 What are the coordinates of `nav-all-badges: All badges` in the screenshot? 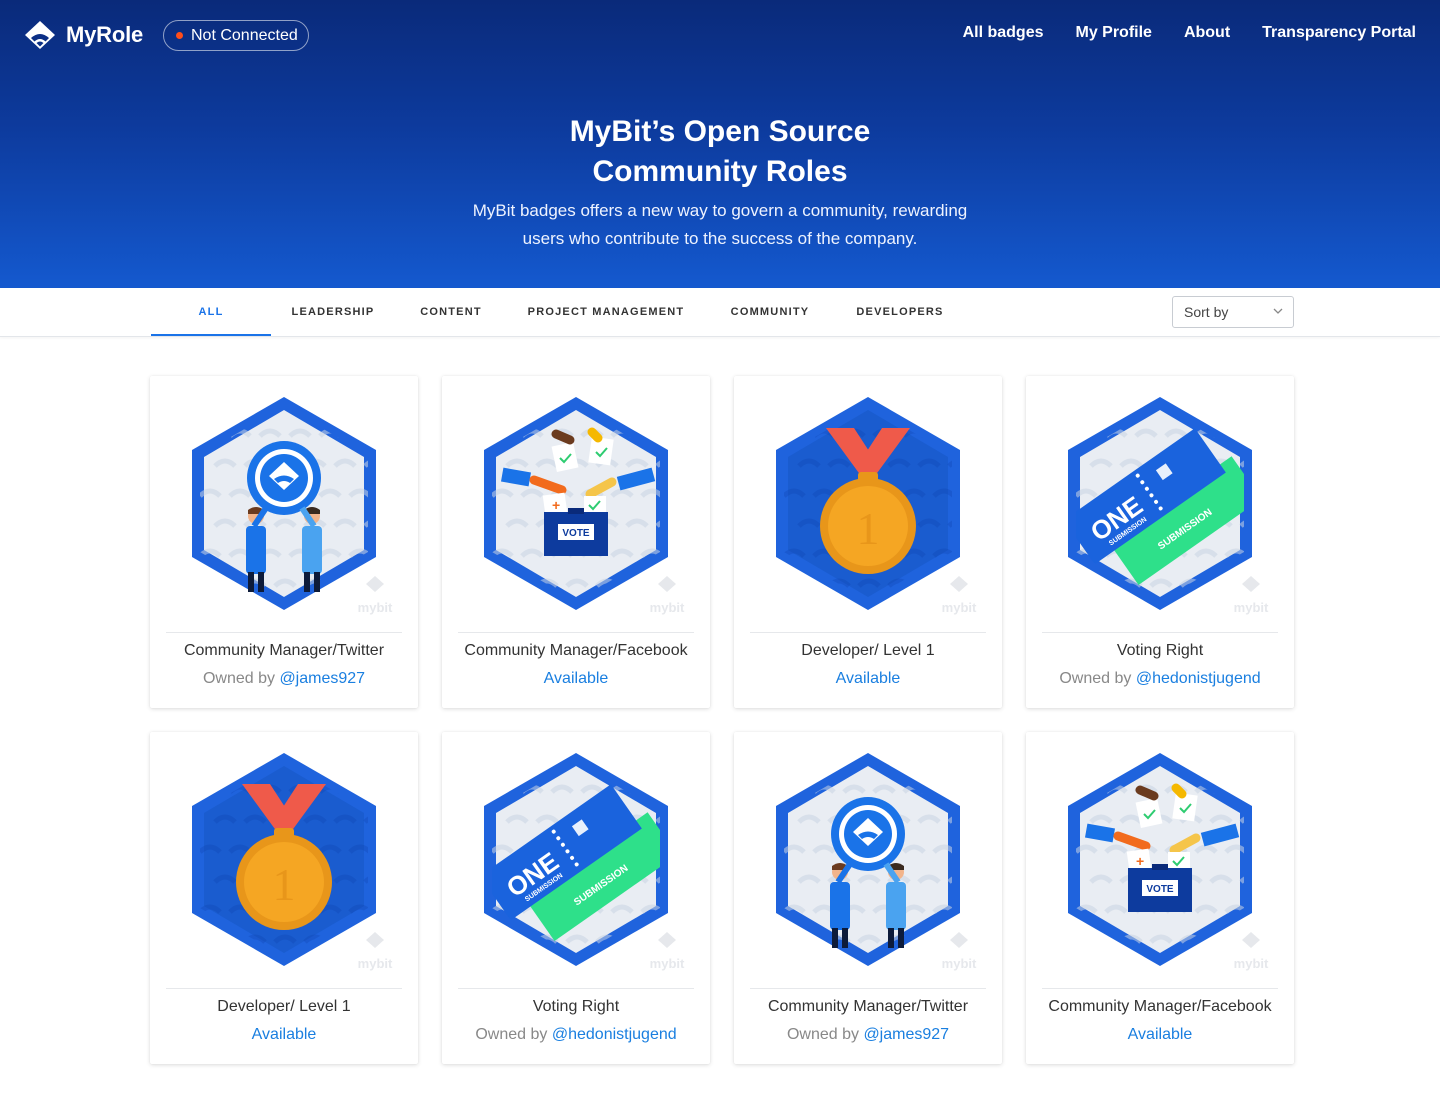 It's located at (1003, 33).